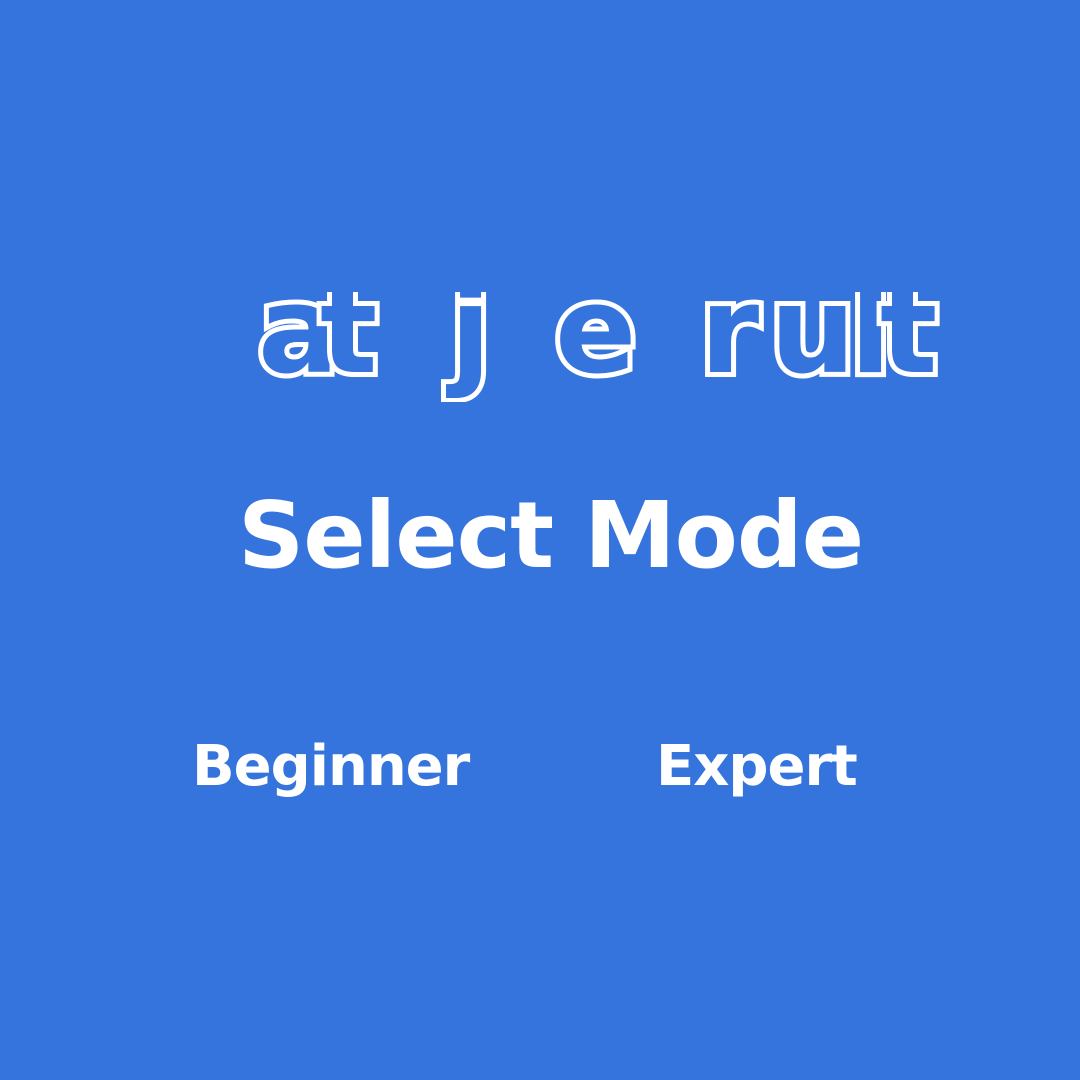 The image size is (1080, 1080). Describe the element at coordinates (331, 767) in the screenshot. I see `beginner-mode-button: Beginner` at that location.